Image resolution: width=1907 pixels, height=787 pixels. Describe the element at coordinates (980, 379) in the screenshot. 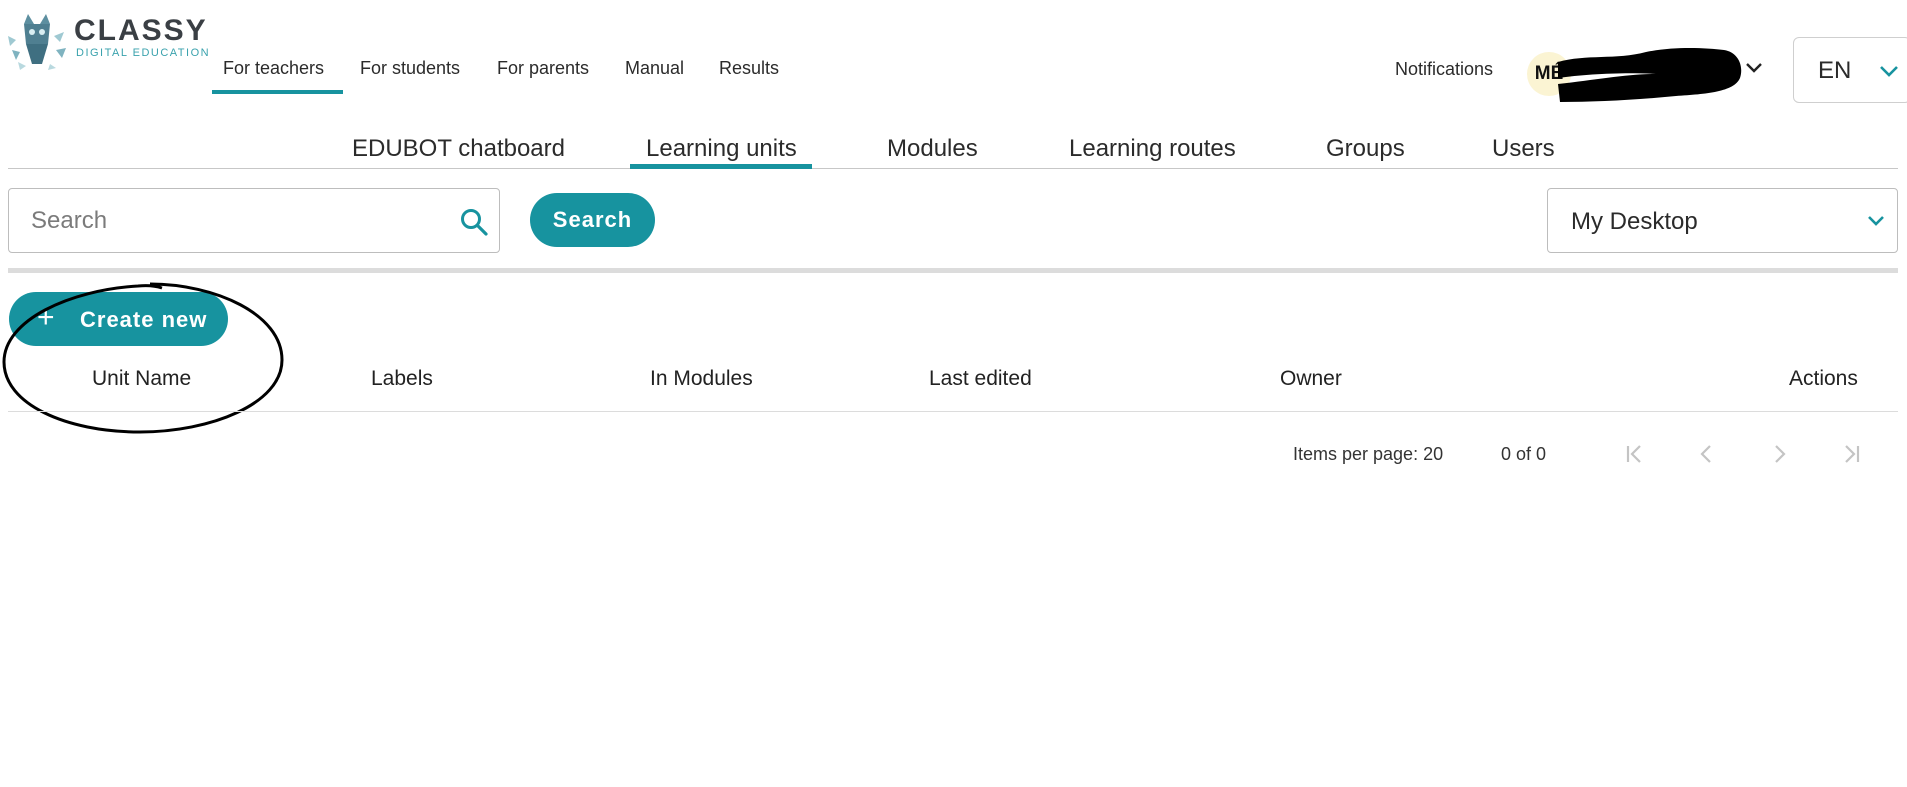

I see `column-last-edited: Last edited` at that location.